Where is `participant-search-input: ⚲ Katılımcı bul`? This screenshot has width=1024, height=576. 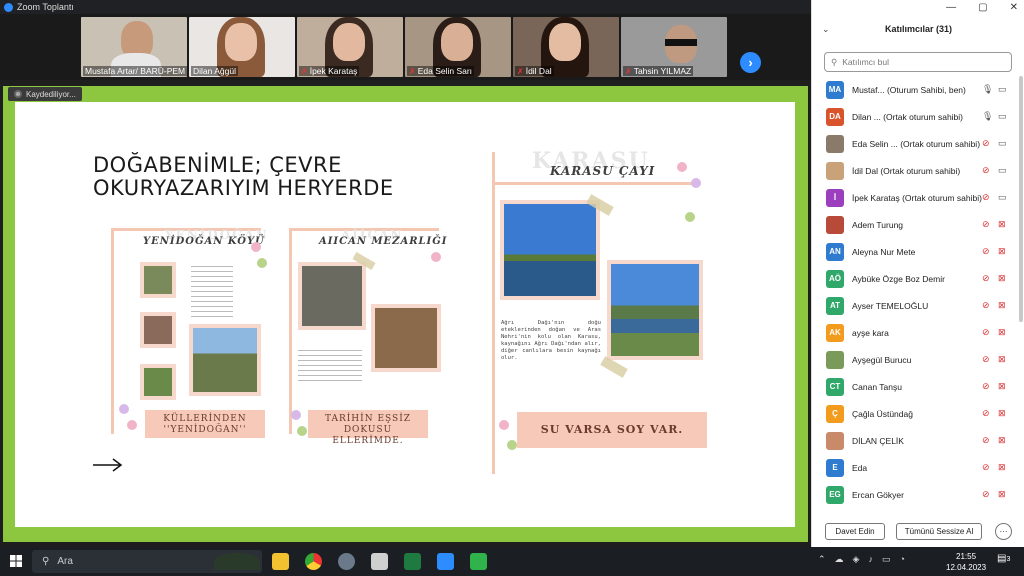
participant-search-input: ⚲ Katılımcı bul is located at coordinates (918, 62).